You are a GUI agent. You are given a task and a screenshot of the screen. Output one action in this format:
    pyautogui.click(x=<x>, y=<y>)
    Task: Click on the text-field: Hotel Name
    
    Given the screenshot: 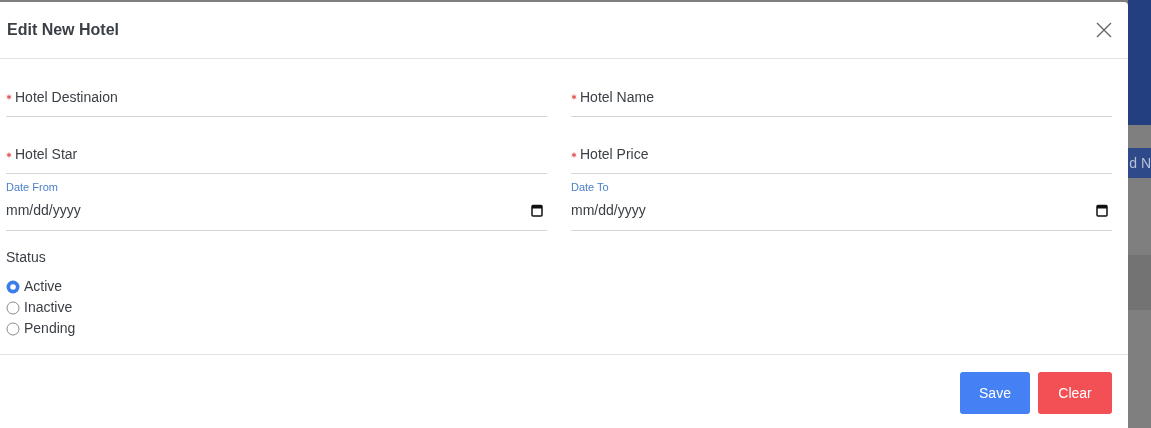 What is the action you would take?
    pyautogui.click(x=841, y=88)
    